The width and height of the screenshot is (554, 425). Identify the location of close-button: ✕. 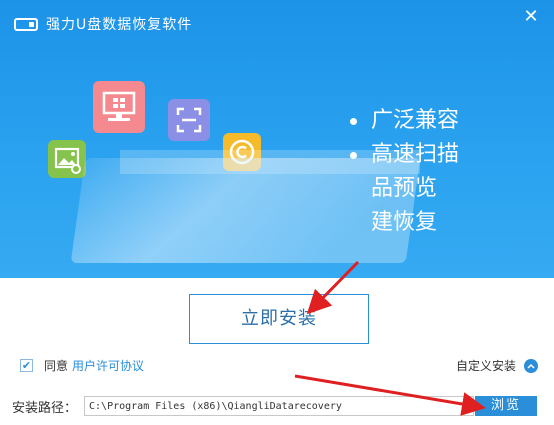
(531, 17).